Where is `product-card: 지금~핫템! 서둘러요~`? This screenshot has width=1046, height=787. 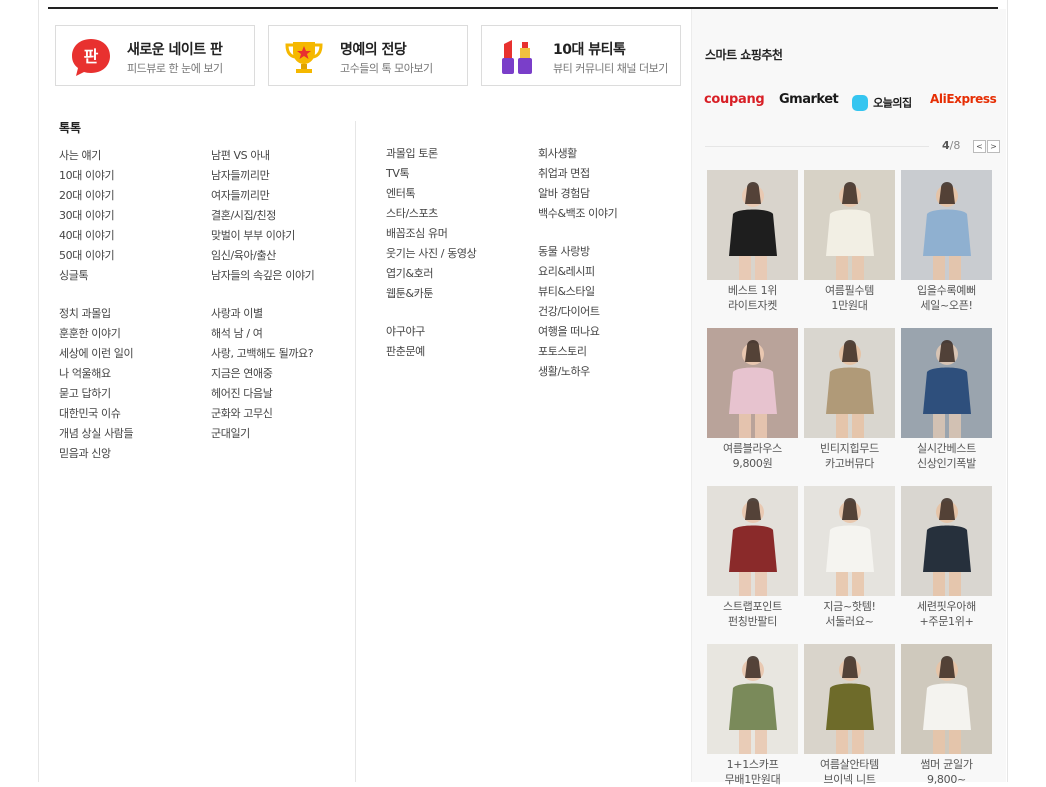 product-card: 지금~핫템! 서둘러요~ is located at coordinates (849, 557).